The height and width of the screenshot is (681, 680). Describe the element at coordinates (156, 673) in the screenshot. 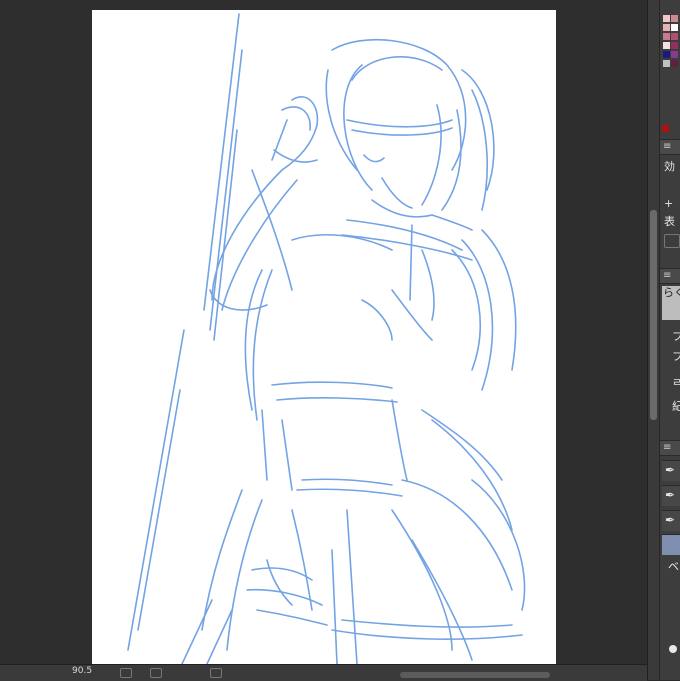

I see `zoom-in-button` at that location.